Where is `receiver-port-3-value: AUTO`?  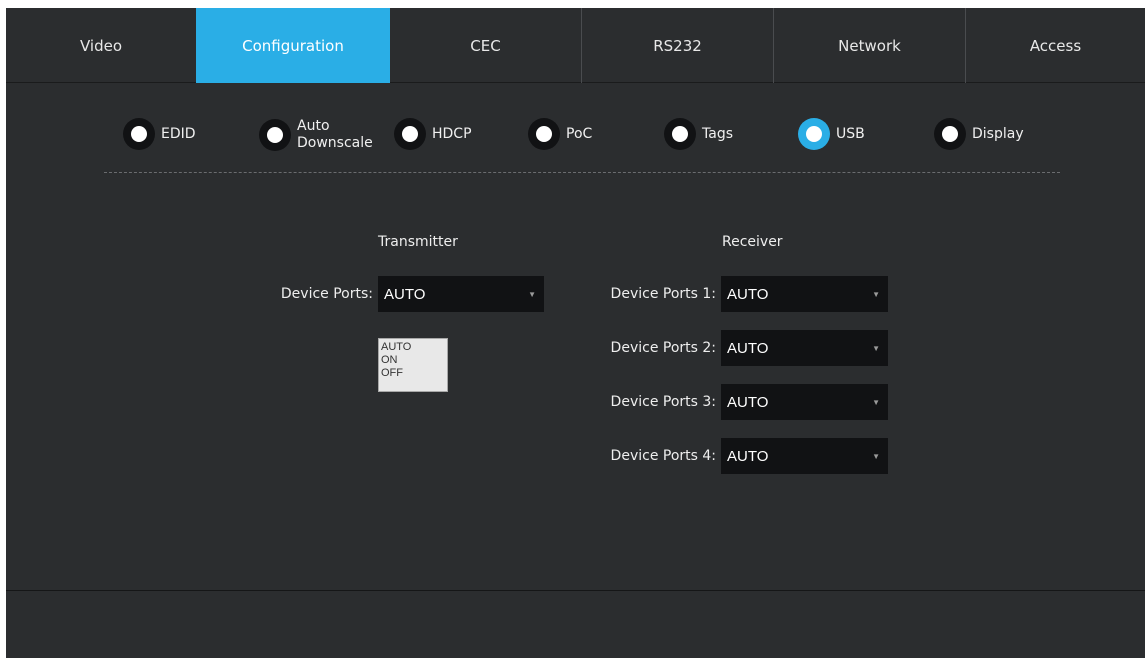 receiver-port-3-value: AUTO is located at coordinates (748, 402).